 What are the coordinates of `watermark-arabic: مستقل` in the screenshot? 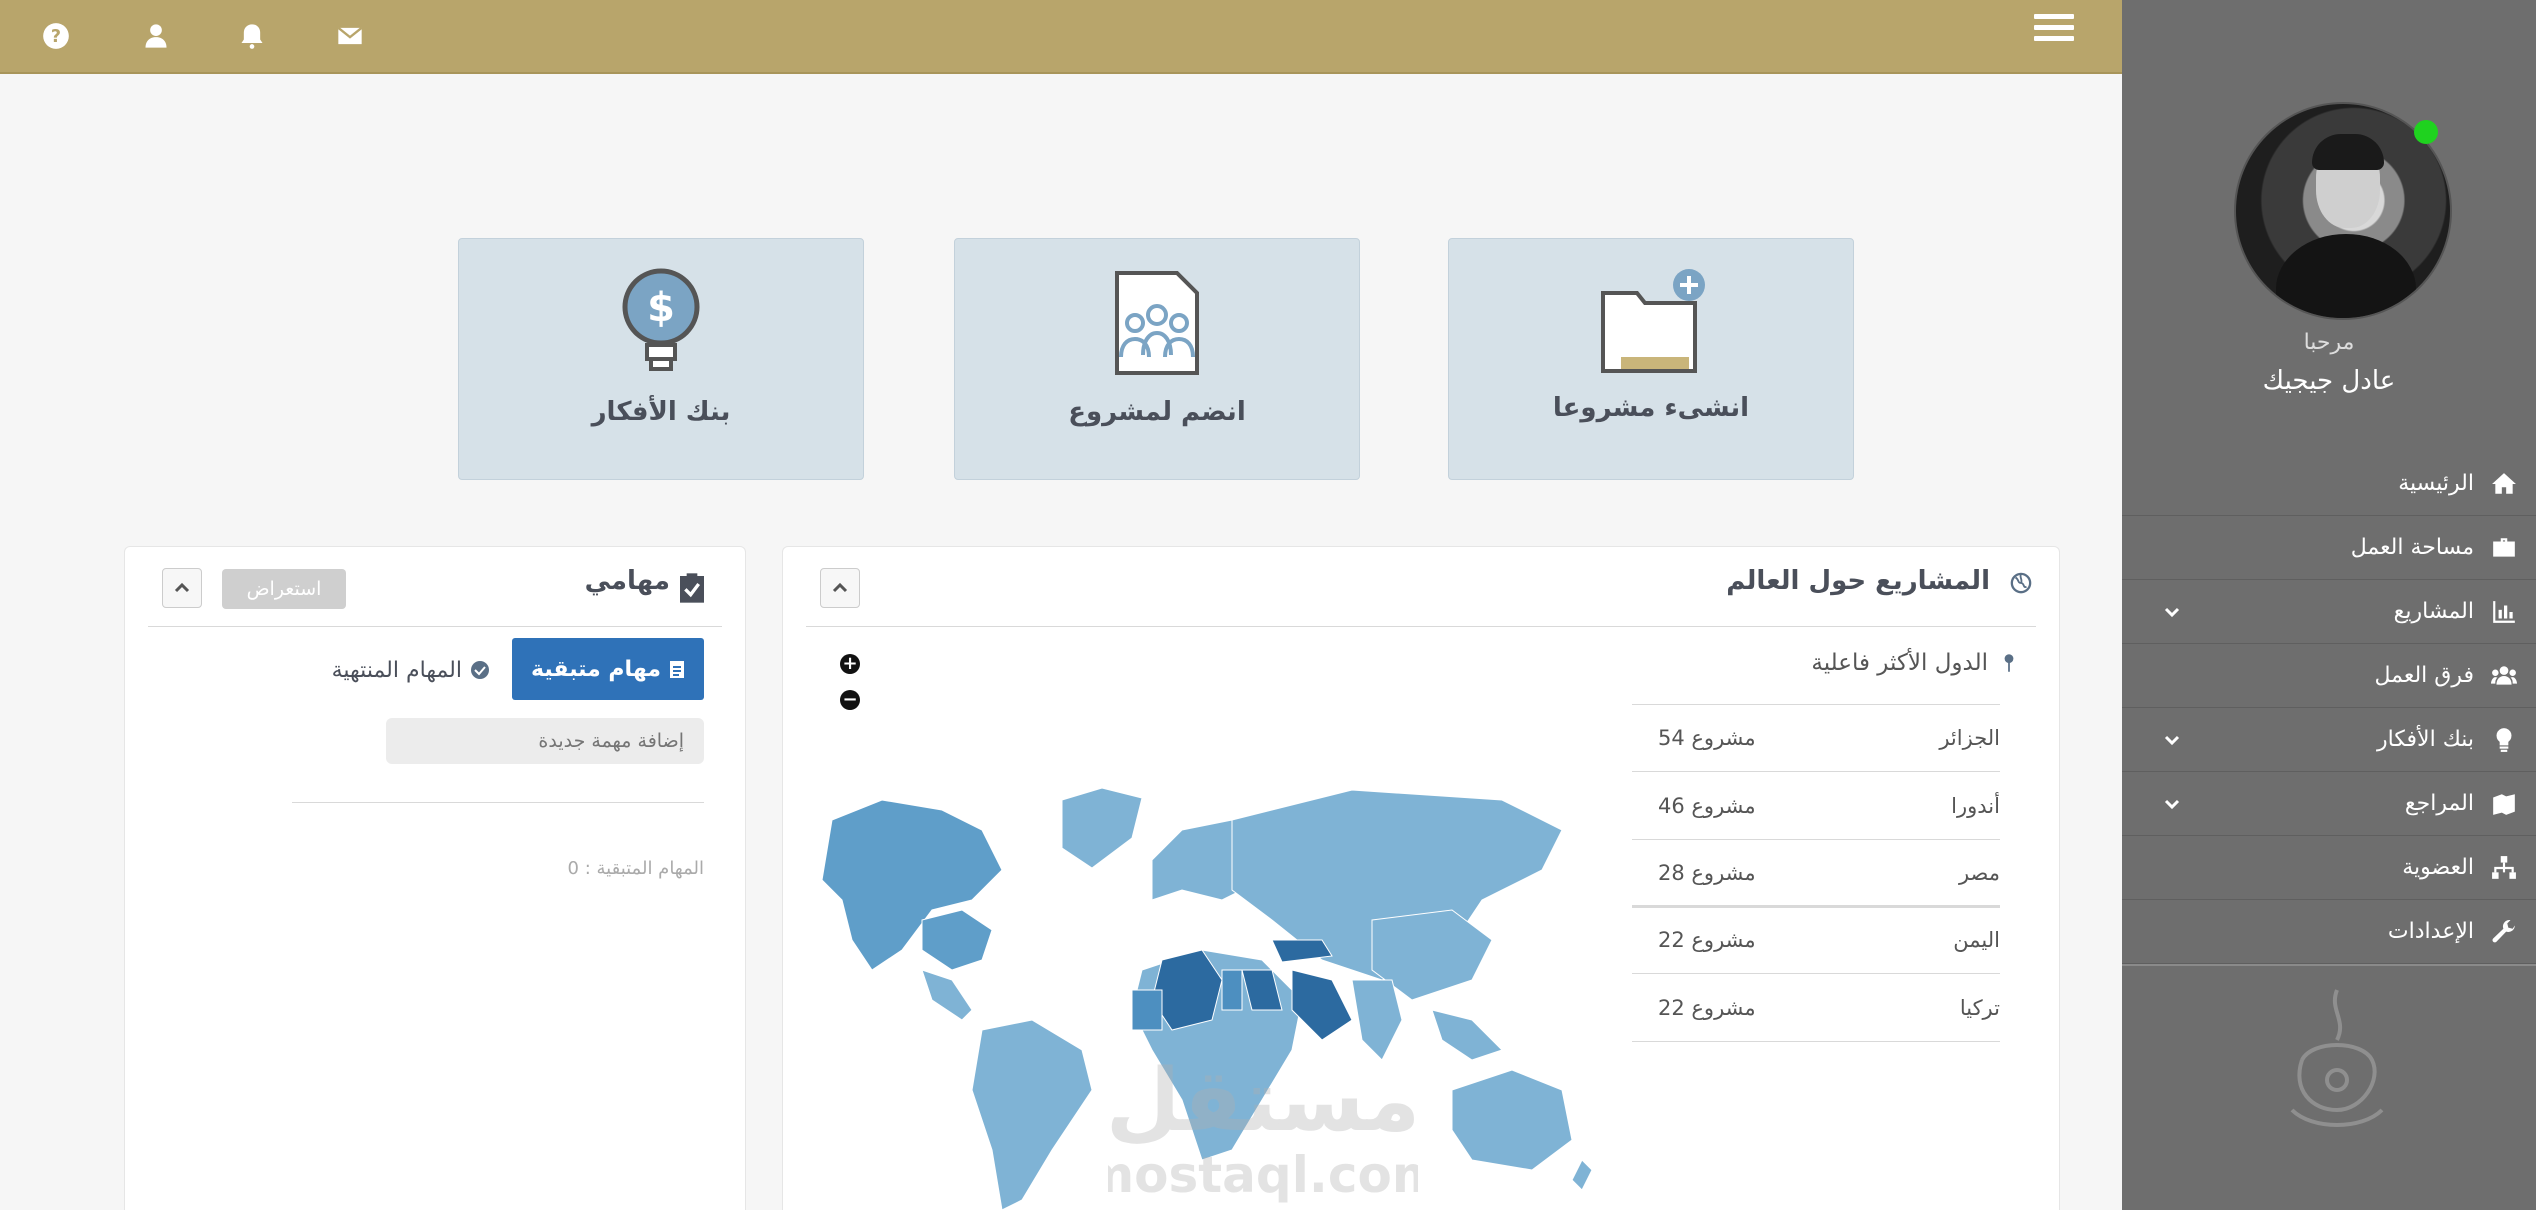 It's located at (1263, 1101).